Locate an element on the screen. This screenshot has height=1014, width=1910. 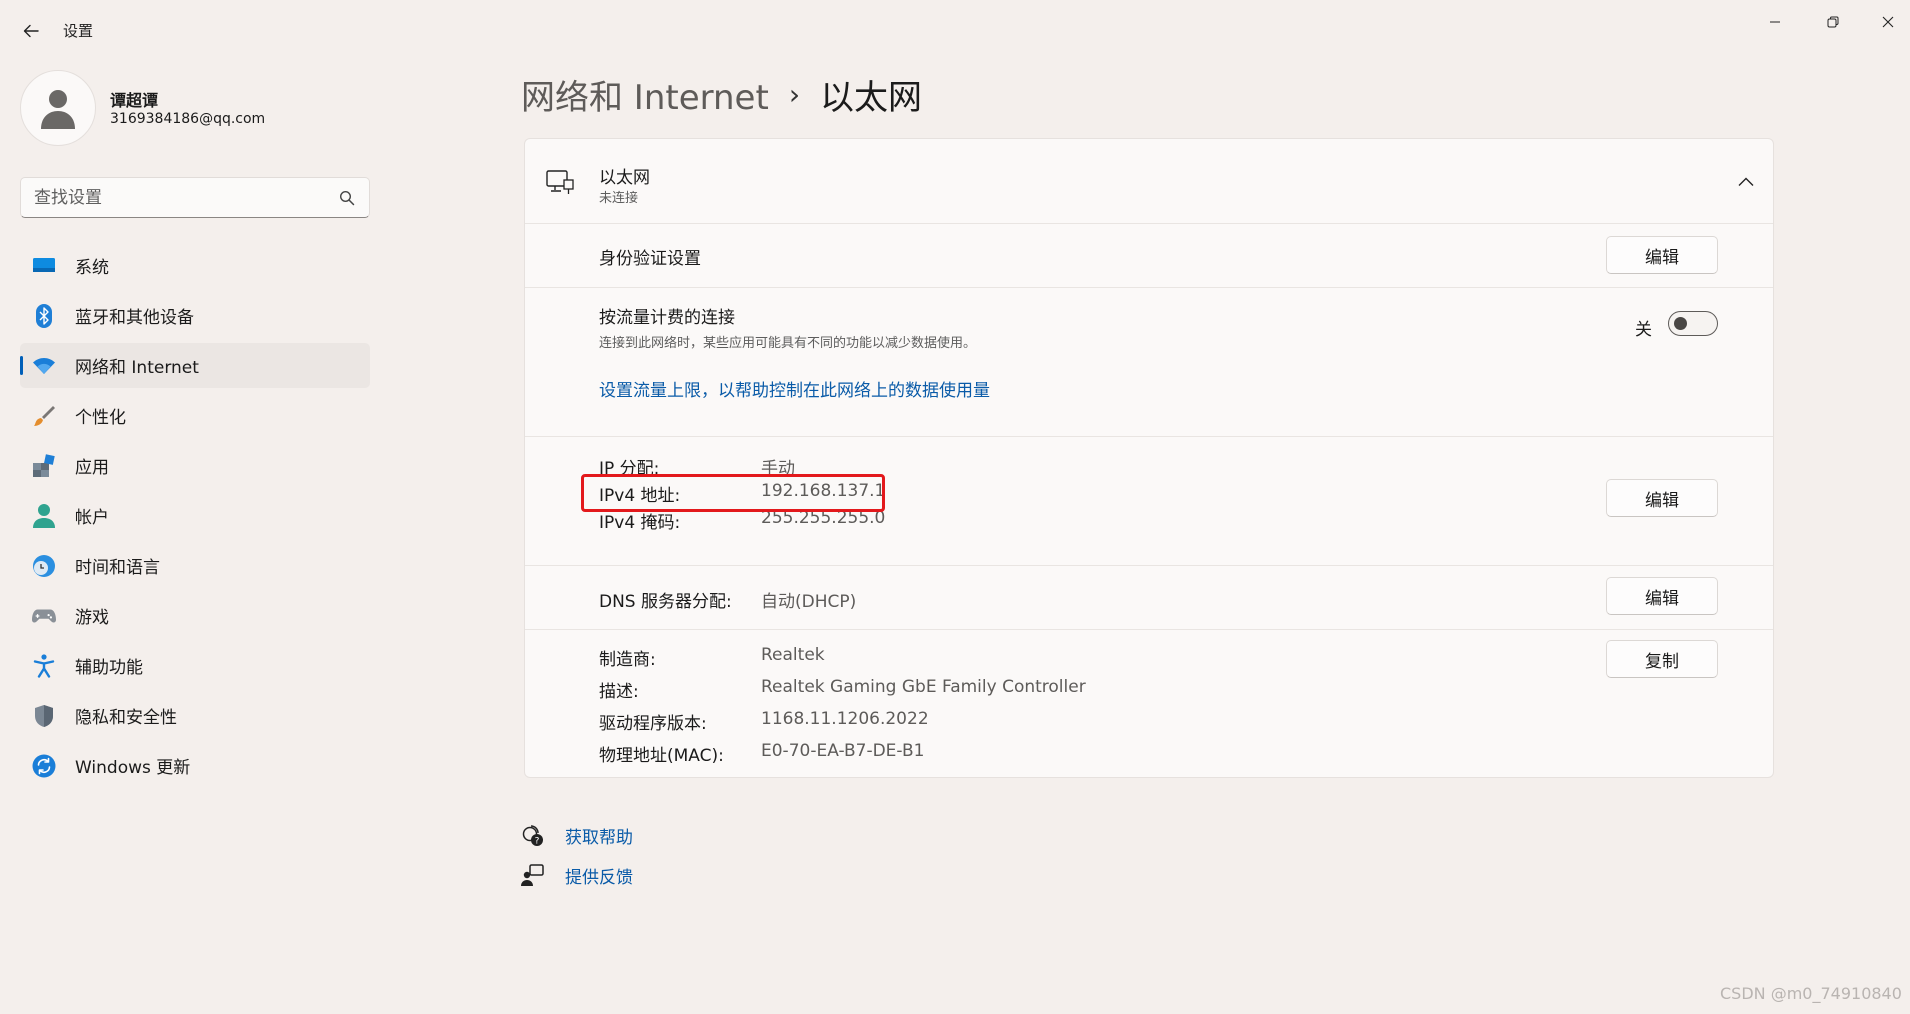
search-box is located at coordinates (195, 197).